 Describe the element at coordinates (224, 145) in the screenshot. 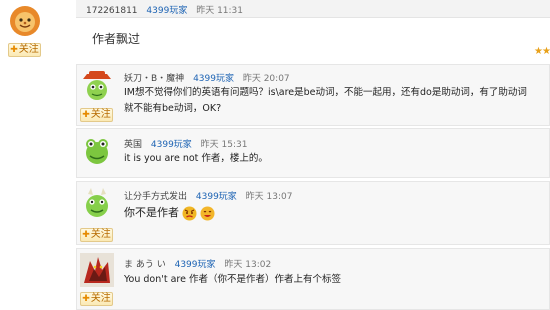

I see `reply-time: 昨天 15:31` at that location.